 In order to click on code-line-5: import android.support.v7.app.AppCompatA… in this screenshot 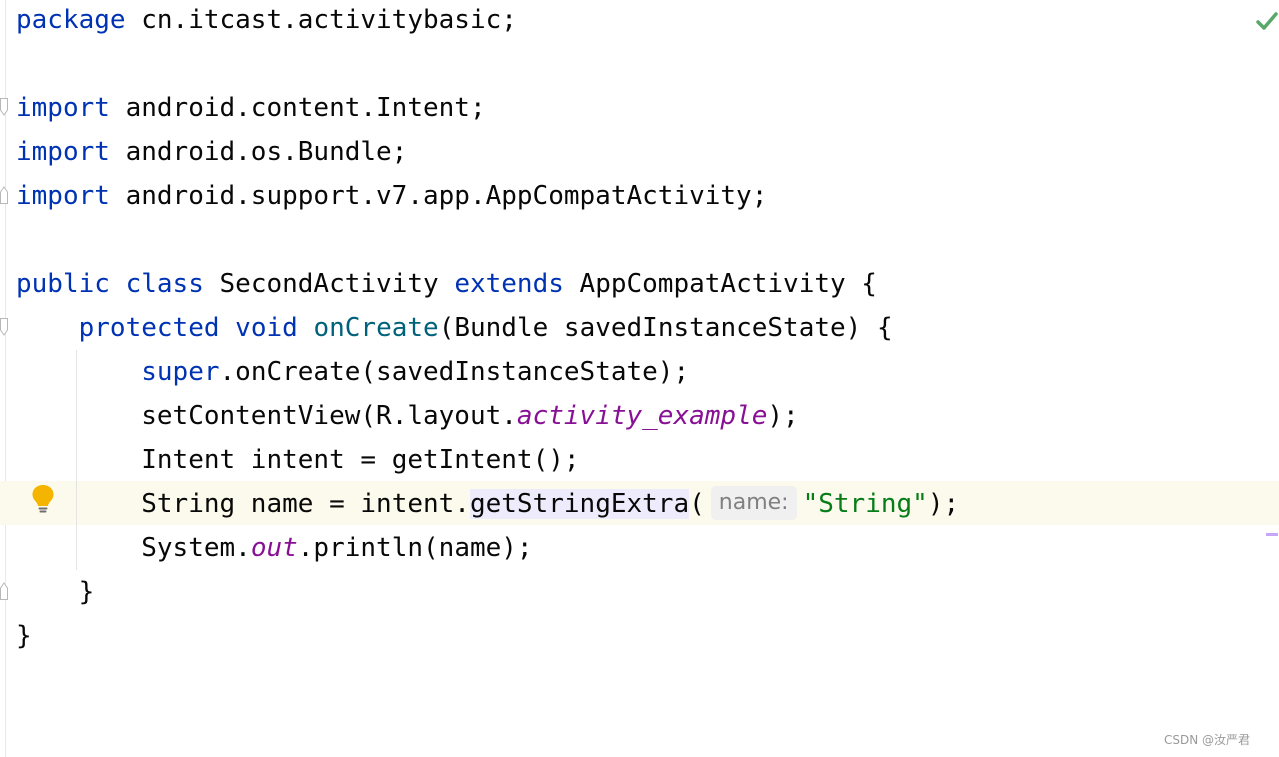, I will do `click(391, 196)`.